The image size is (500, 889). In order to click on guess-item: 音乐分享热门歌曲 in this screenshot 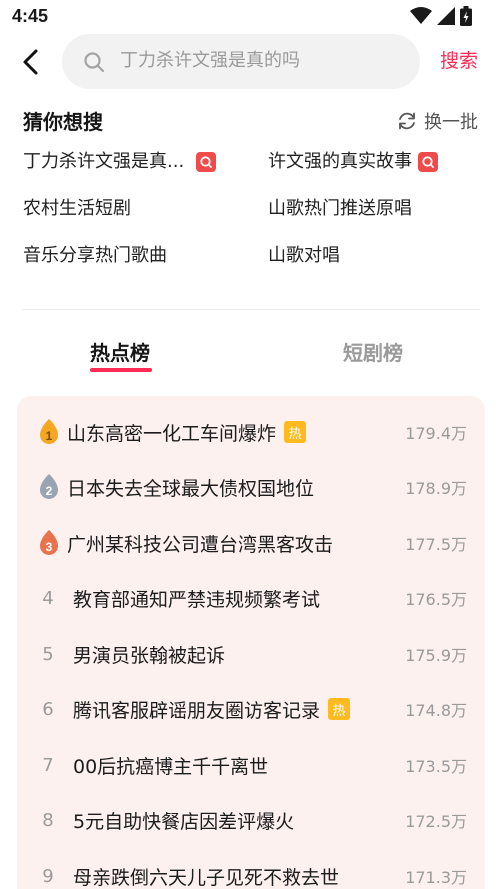, I will do `click(95, 256)`.